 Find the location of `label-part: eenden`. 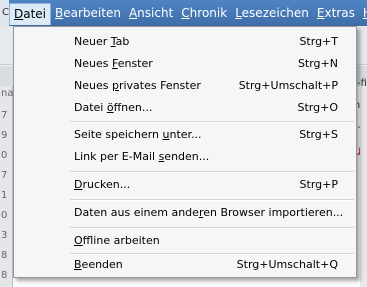

label-part: eenden is located at coordinates (102, 264).